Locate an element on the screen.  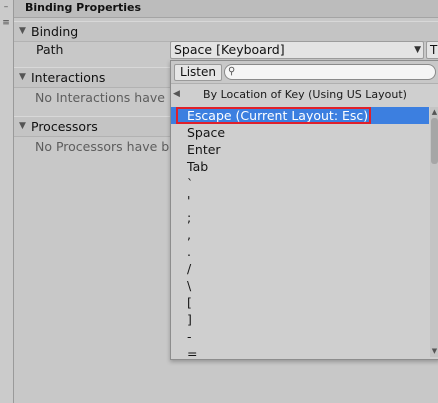
search-input is located at coordinates (335, 72).